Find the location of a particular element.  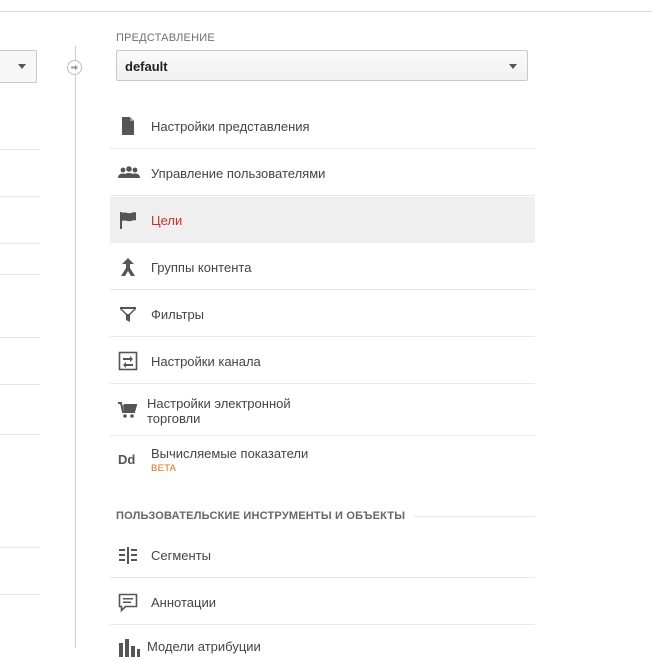

flag-icon is located at coordinates (128, 220).